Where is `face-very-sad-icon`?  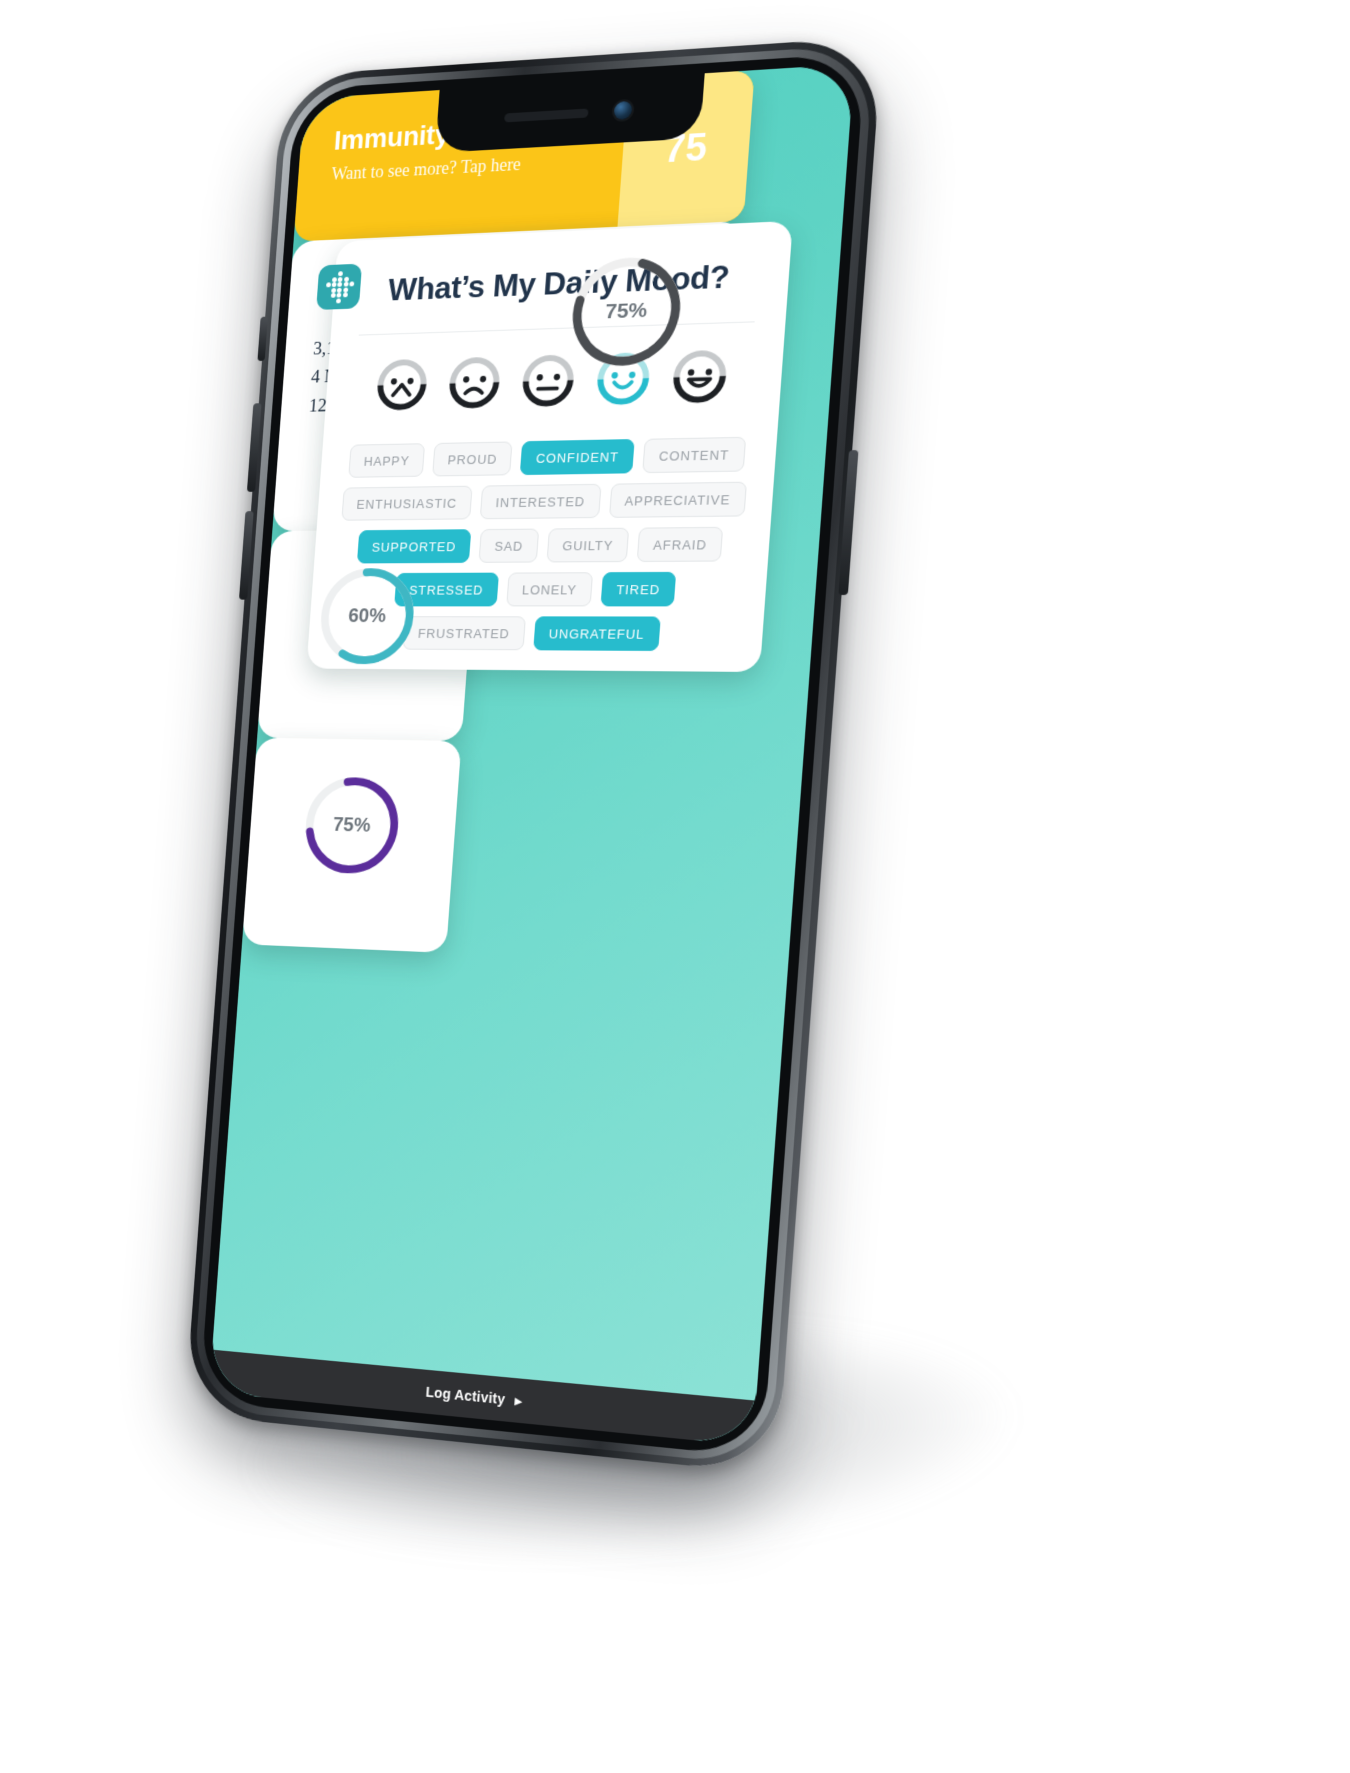
face-very-sad-icon is located at coordinates (402, 383).